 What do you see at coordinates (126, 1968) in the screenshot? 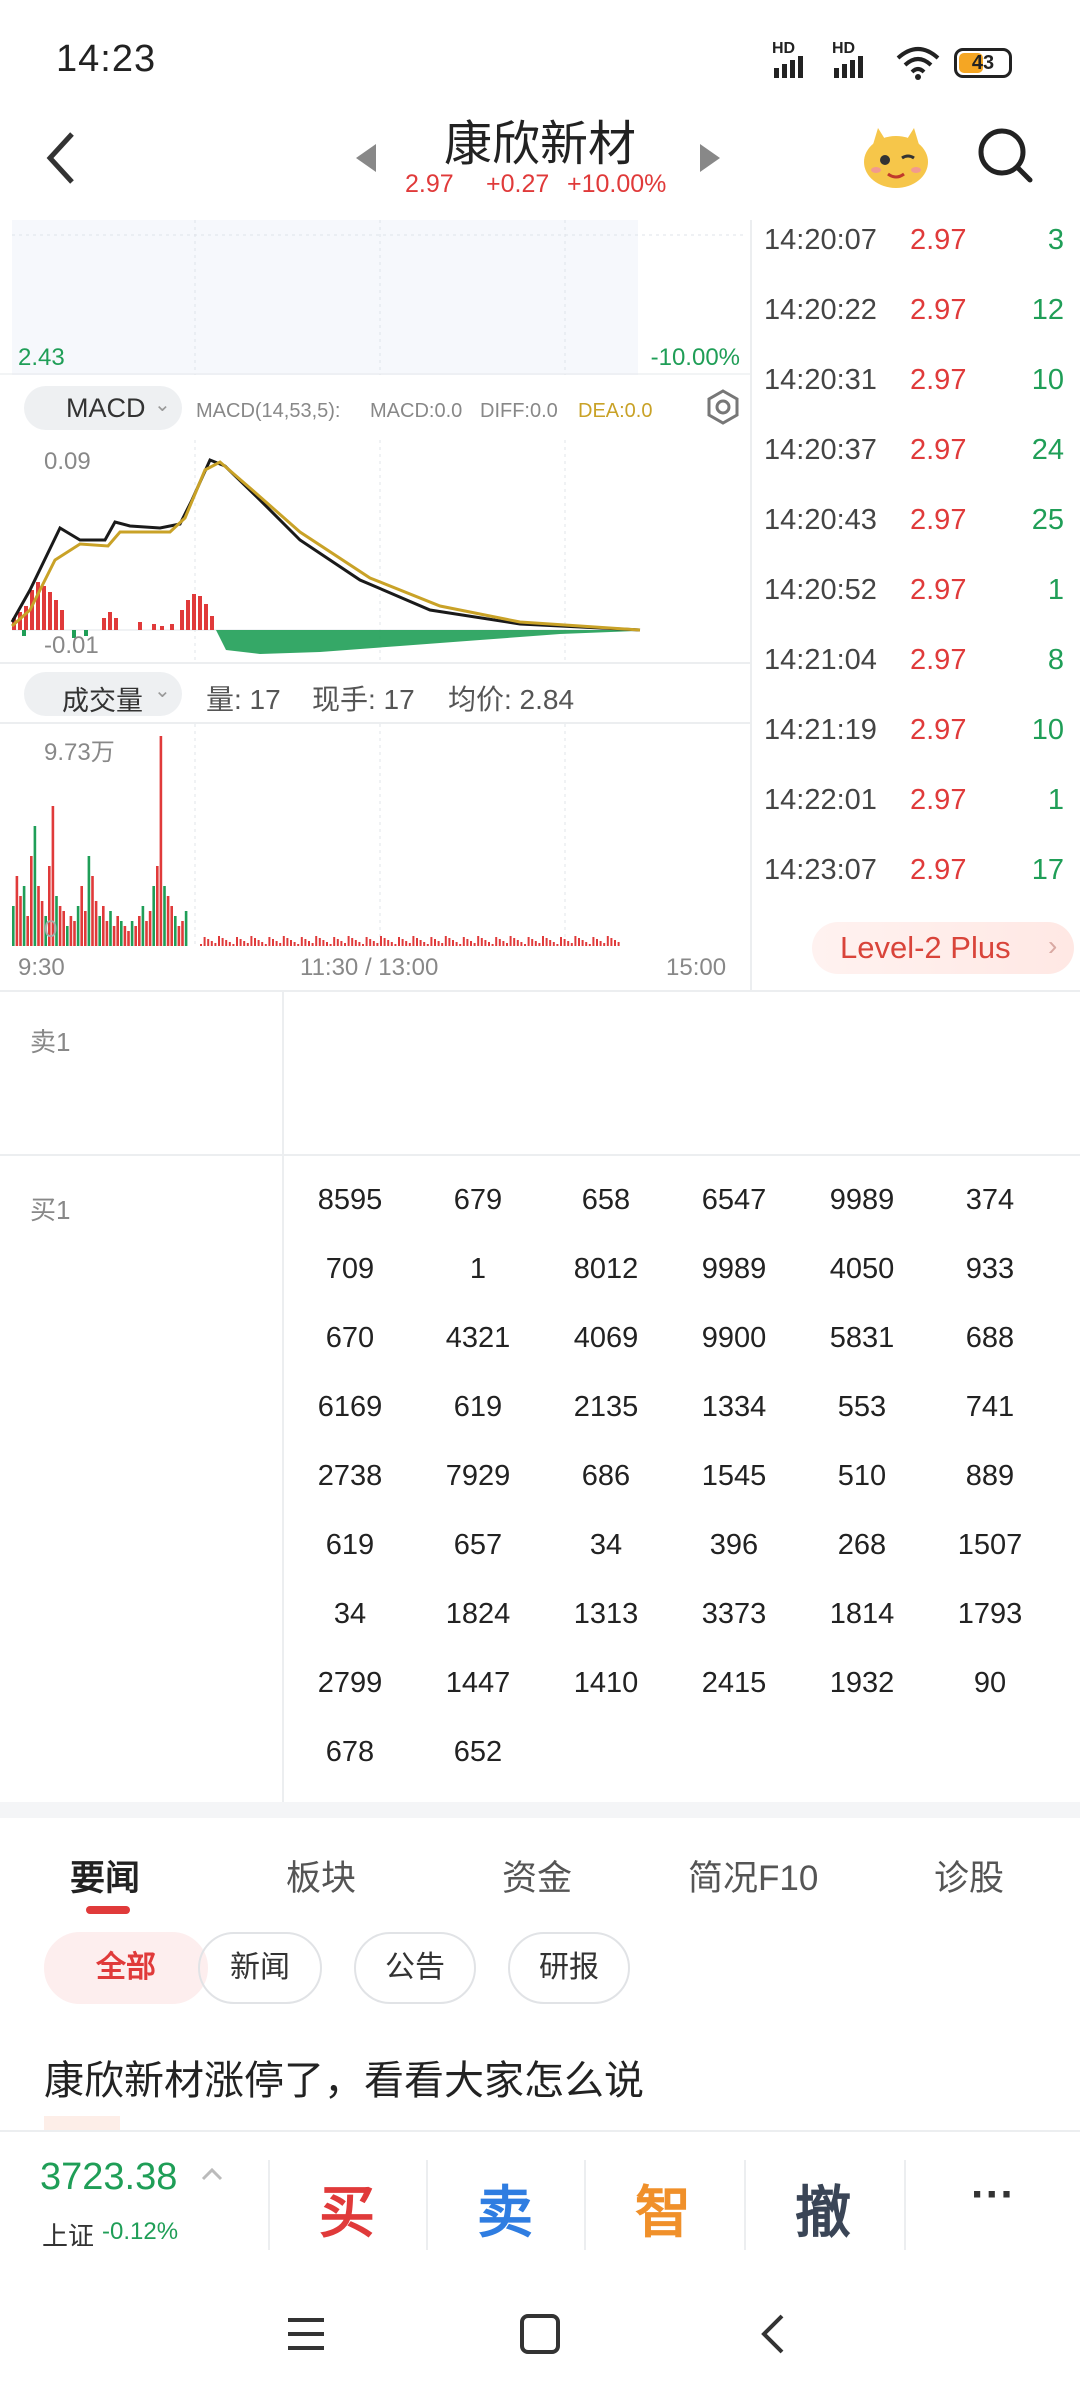
I see `chip-all: 全部` at bounding box center [126, 1968].